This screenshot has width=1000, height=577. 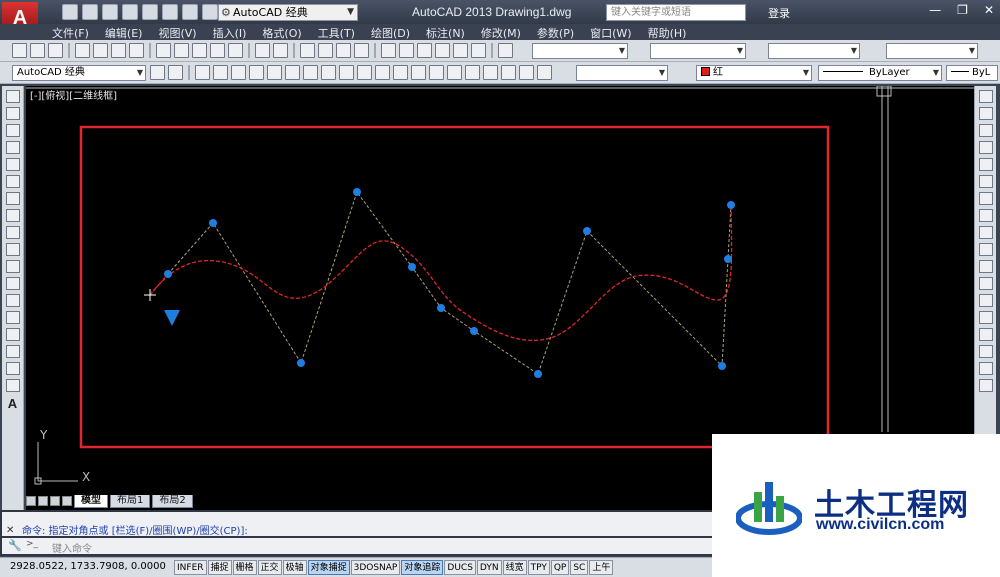 What do you see at coordinates (12, 232) in the screenshot?
I see `spline-icon` at bounding box center [12, 232].